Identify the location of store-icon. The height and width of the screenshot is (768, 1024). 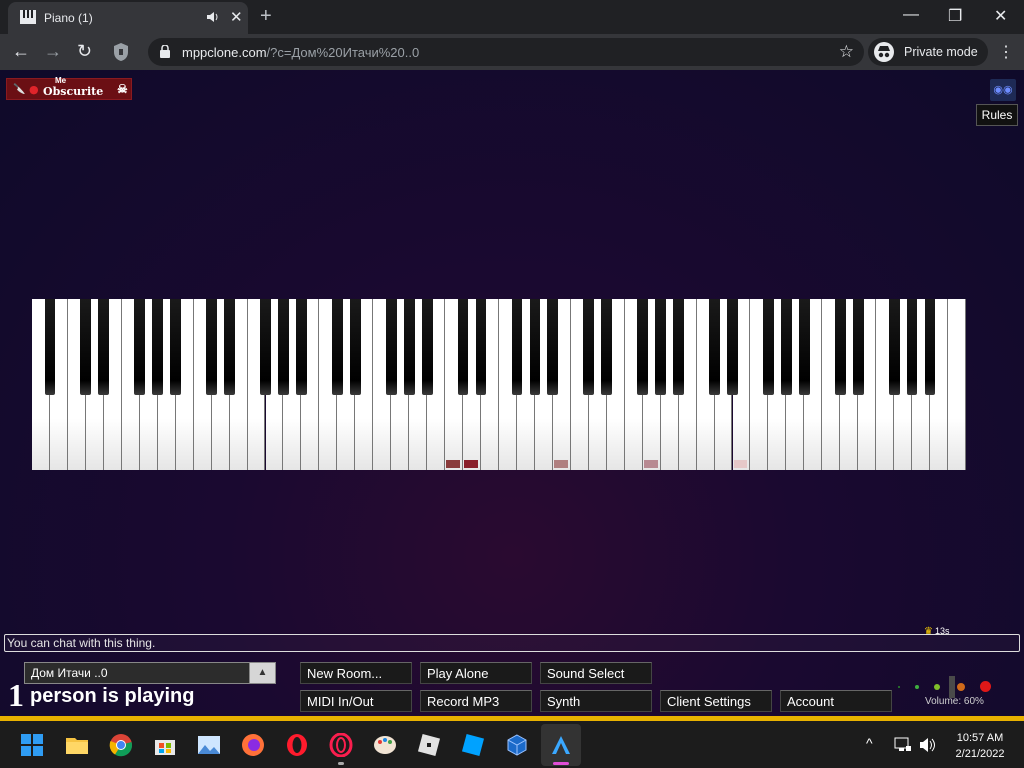
(165, 745).